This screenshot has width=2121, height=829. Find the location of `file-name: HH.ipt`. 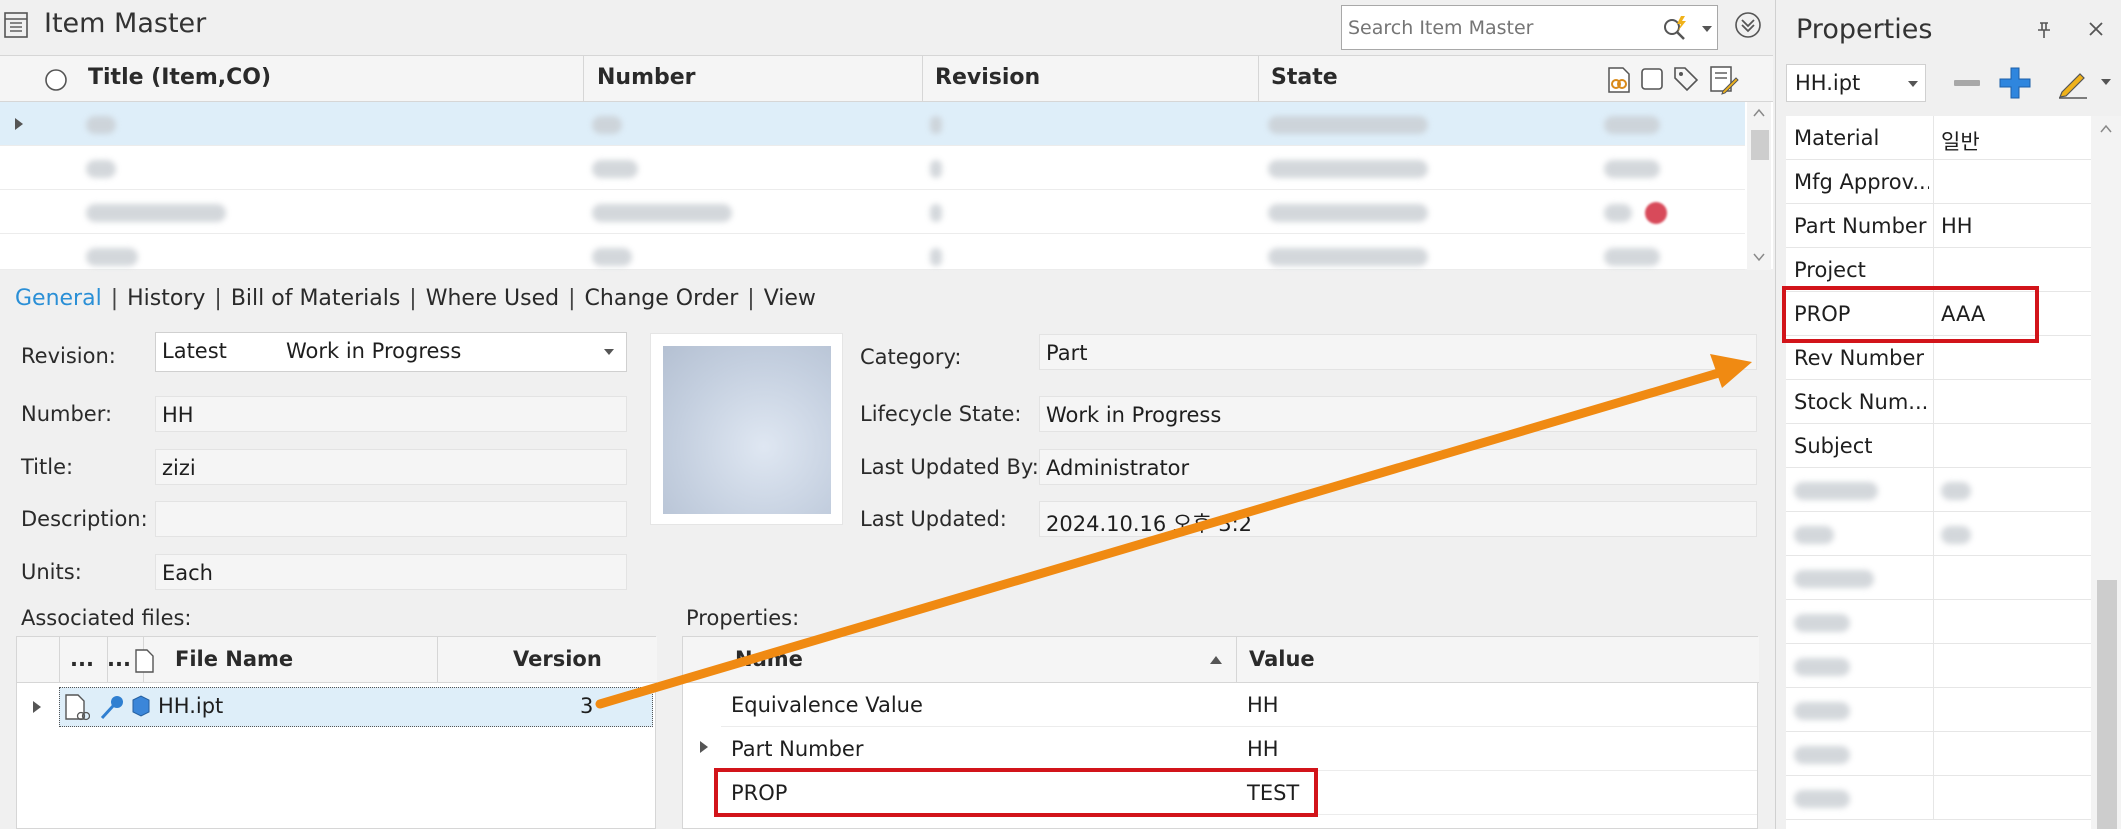

file-name: HH.ipt is located at coordinates (191, 706).